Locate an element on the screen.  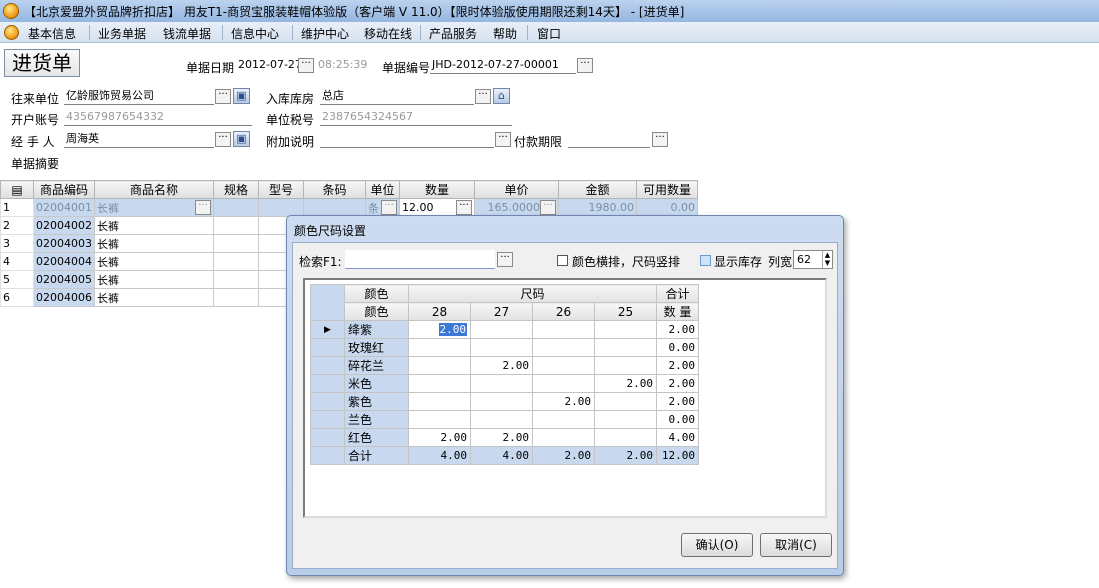
cell-code: 02004003 is located at coordinates (64, 243).